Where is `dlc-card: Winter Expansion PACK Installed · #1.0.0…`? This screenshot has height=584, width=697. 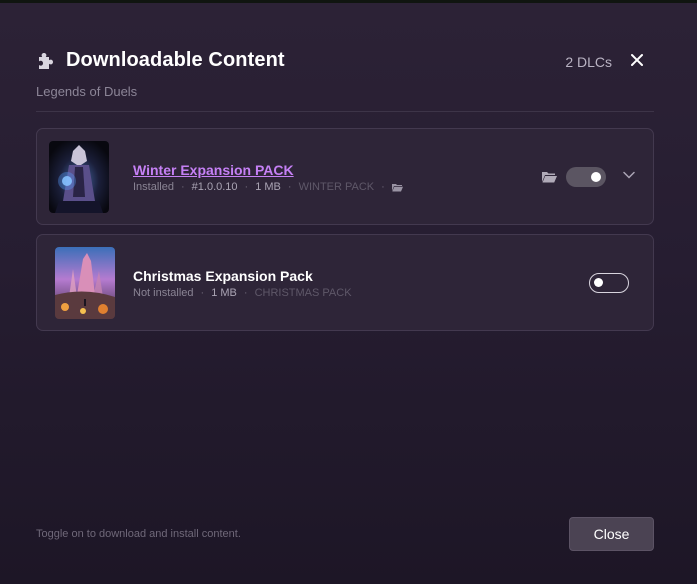
dlc-card: Winter Expansion PACK Installed · #1.0.0… is located at coordinates (345, 176).